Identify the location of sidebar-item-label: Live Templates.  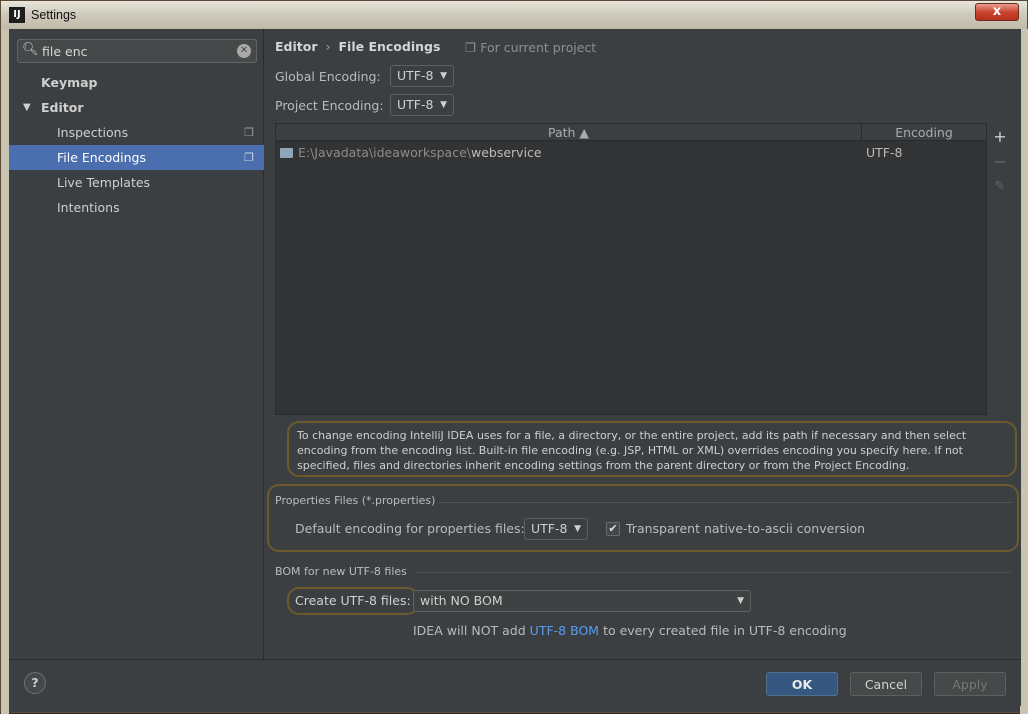
(104, 182).